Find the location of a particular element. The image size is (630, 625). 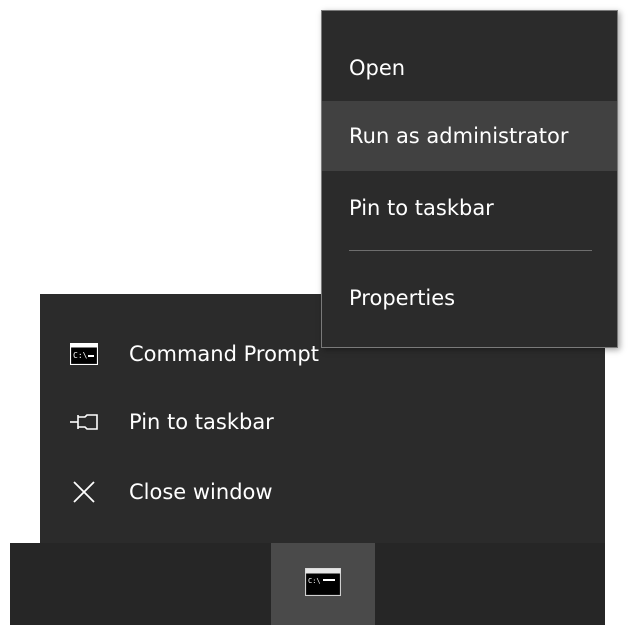

jump-list-item-close-window: Close window is located at coordinates (322, 492).